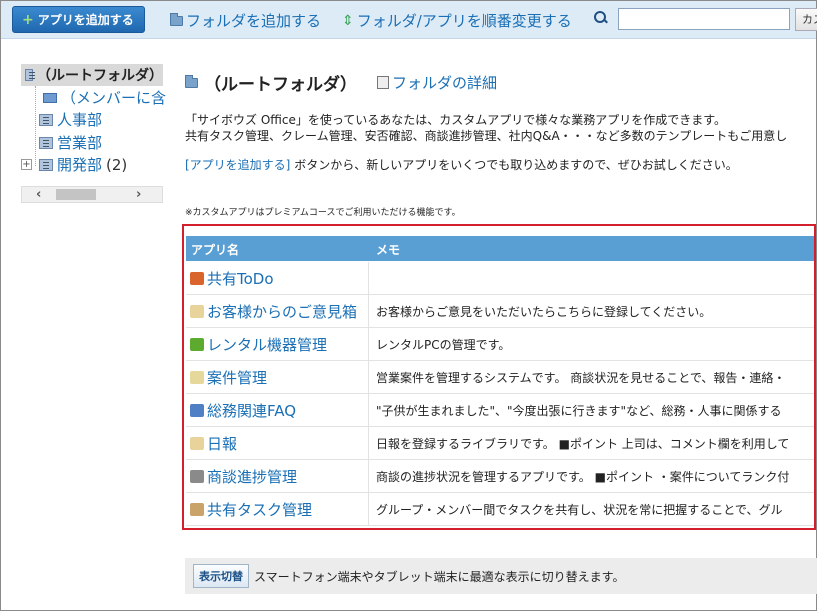  I want to click on table-row: お客様からのご意見箱 お客様からご意見をいただいたらこちらに登録してください。, so click(500, 311).